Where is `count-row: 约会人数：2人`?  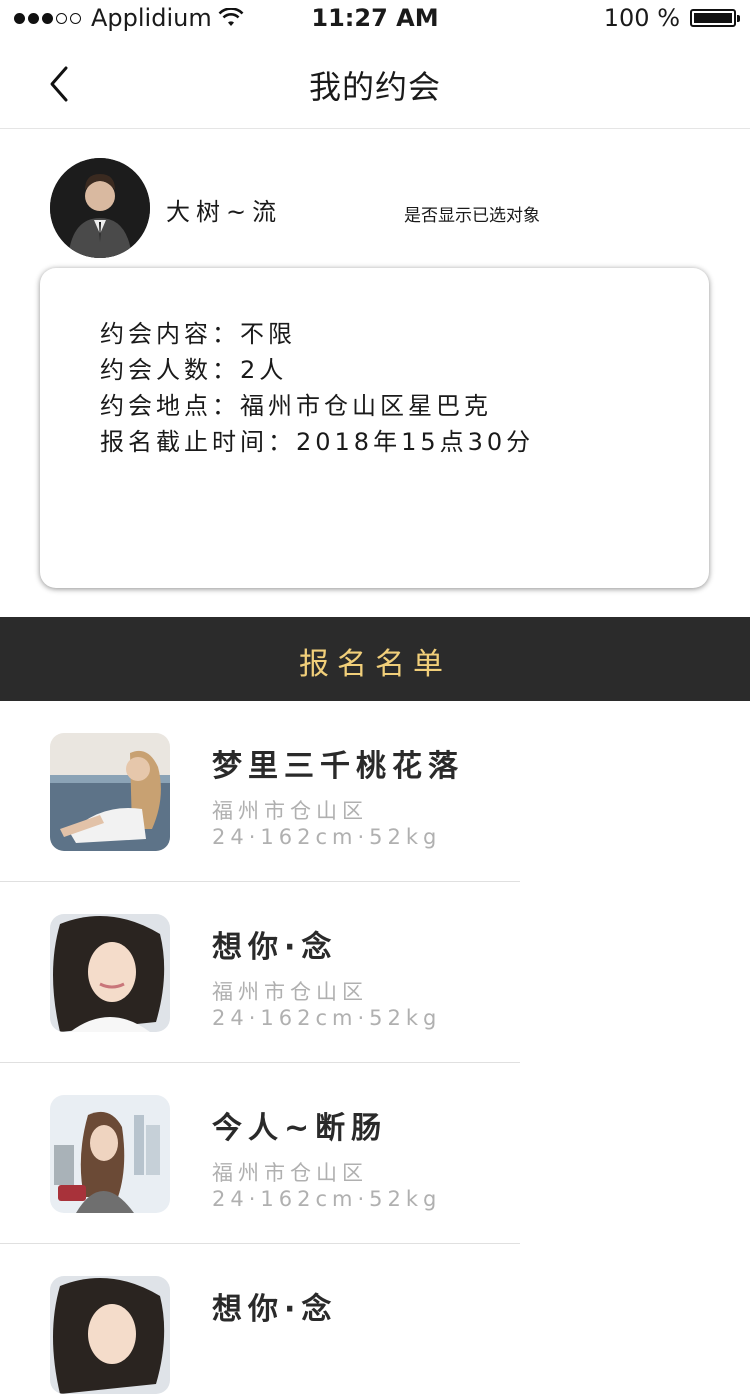
count-row: 约会人数：2人 is located at coordinates (193, 367).